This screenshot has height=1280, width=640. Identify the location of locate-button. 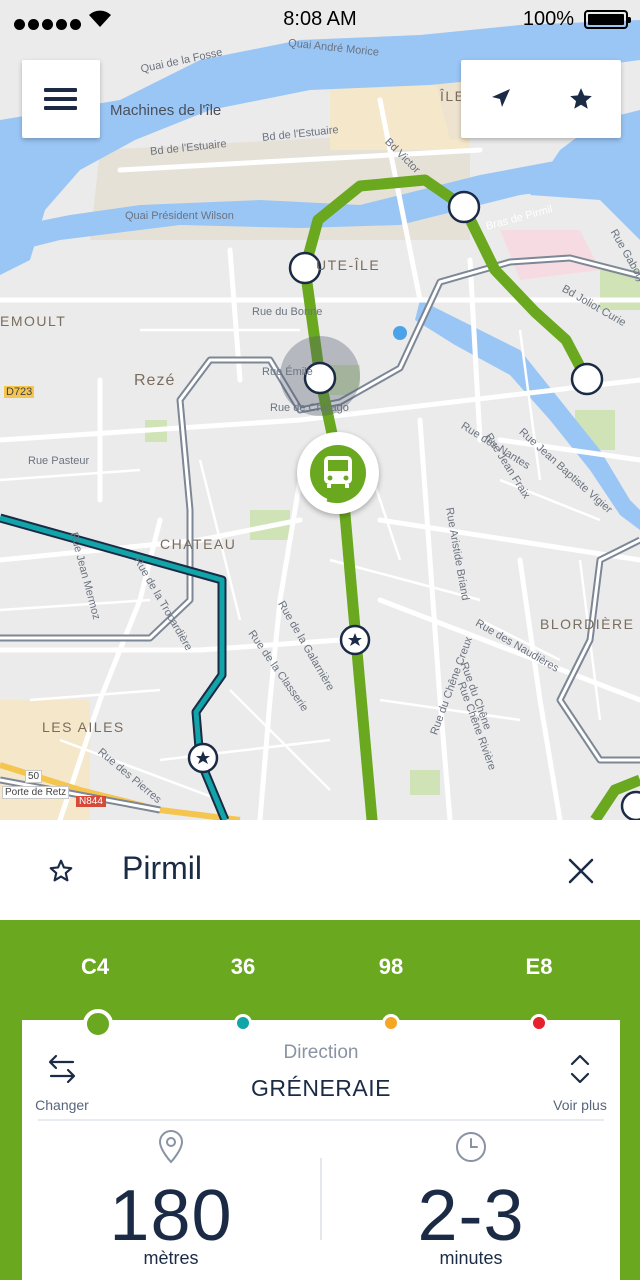
(501, 99).